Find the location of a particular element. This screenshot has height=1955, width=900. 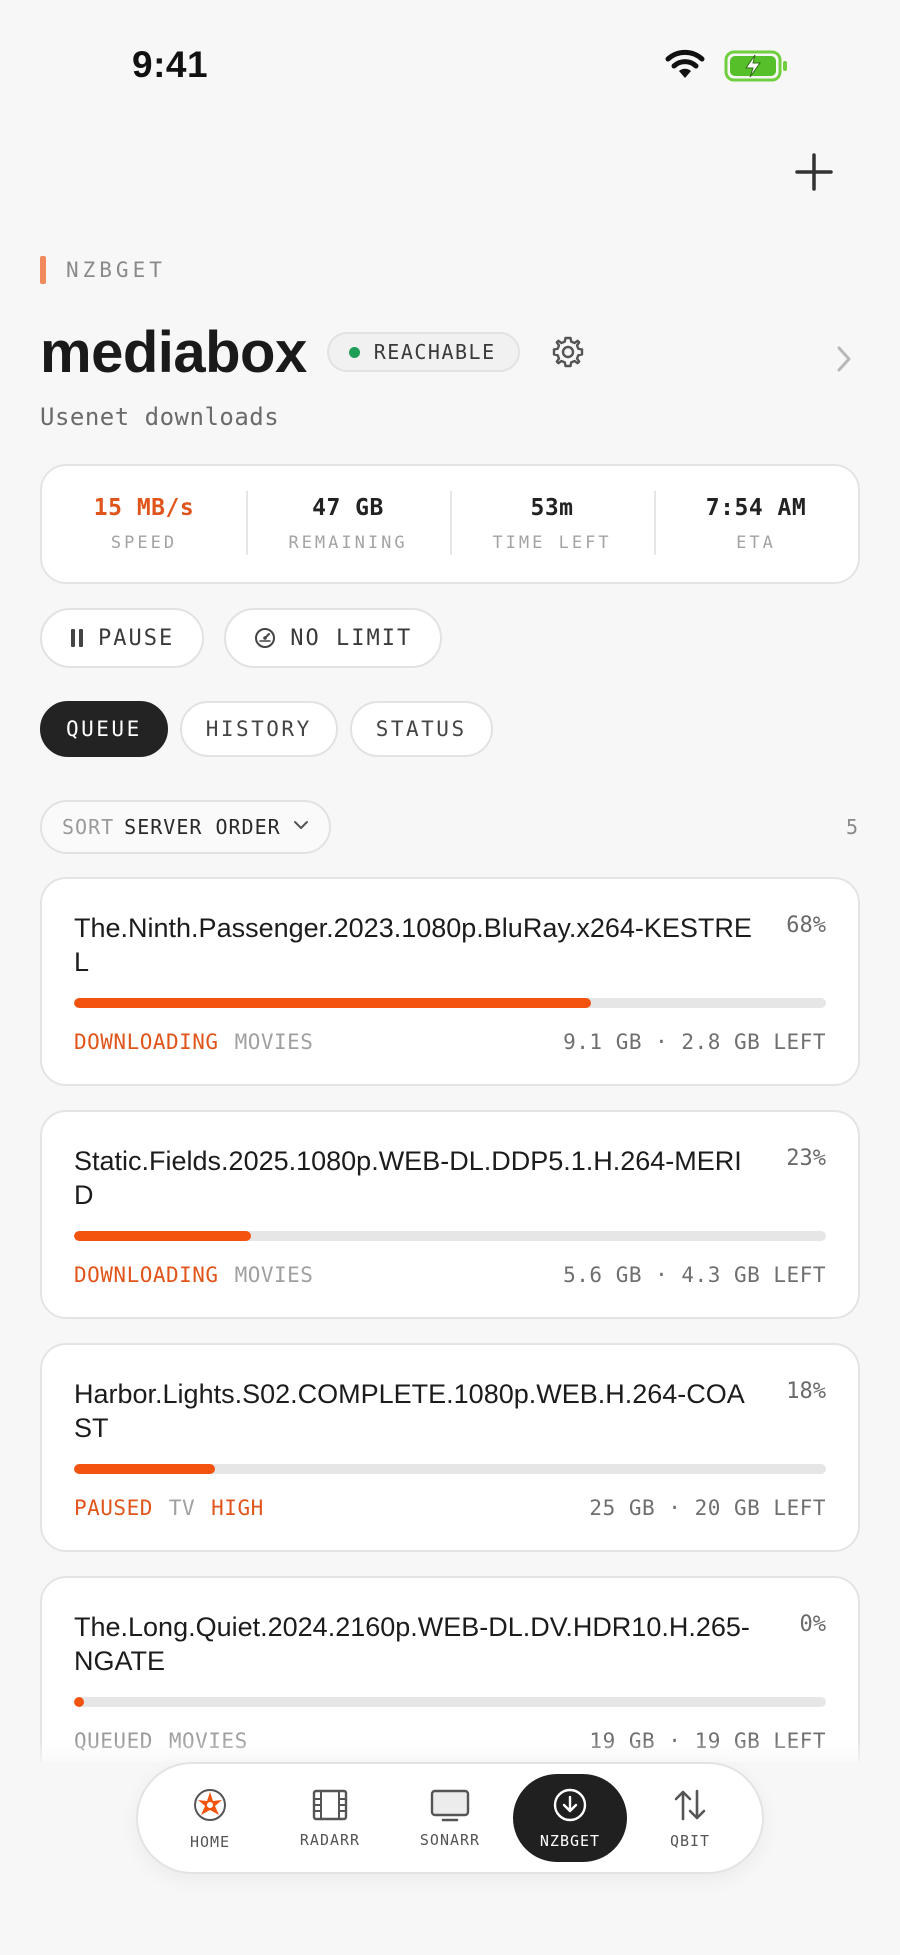

transfer-arrows-icon is located at coordinates (690, 1805).